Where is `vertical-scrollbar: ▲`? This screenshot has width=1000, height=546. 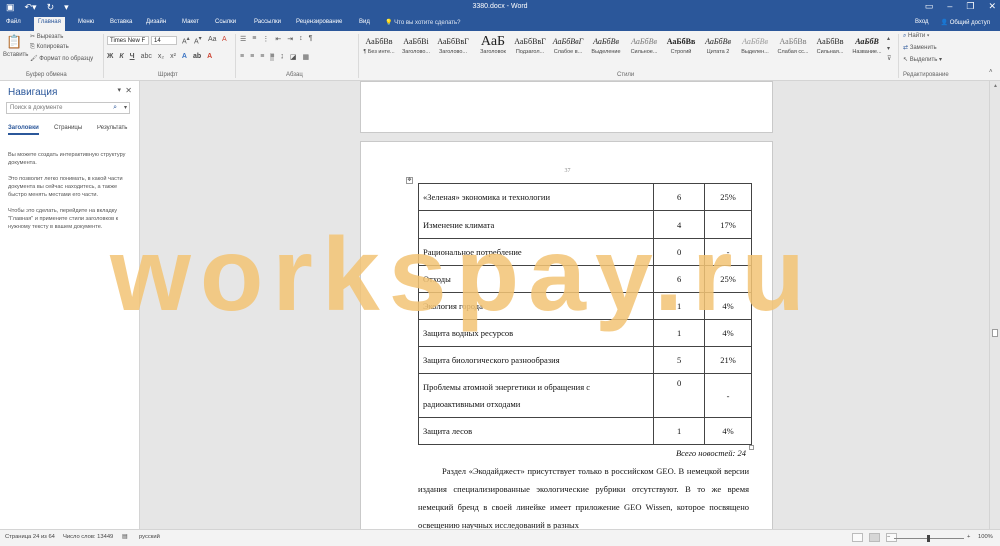 vertical-scrollbar: ▲ is located at coordinates (994, 305).